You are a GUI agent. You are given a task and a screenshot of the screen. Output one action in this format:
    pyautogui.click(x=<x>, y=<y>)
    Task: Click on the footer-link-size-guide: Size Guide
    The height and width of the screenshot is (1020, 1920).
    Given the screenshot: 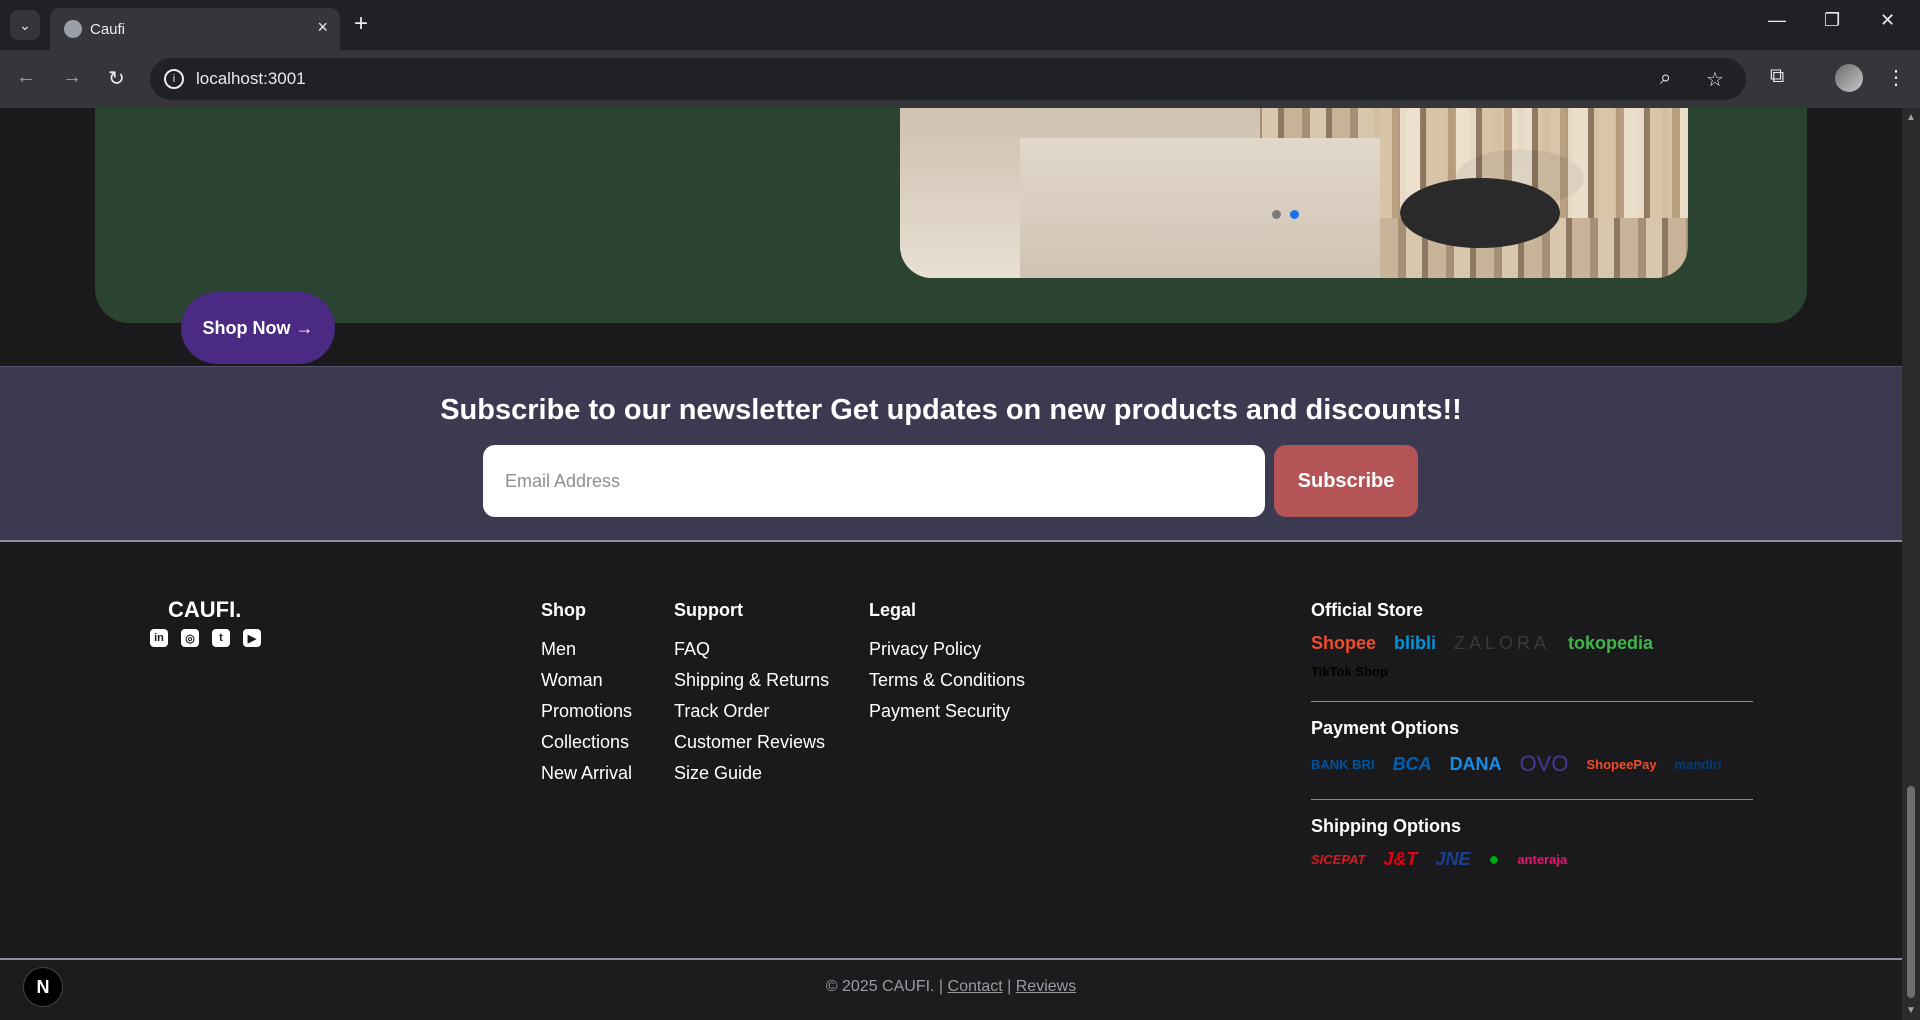 What is the action you would take?
    pyautogui.click(x=751, y=776)
    